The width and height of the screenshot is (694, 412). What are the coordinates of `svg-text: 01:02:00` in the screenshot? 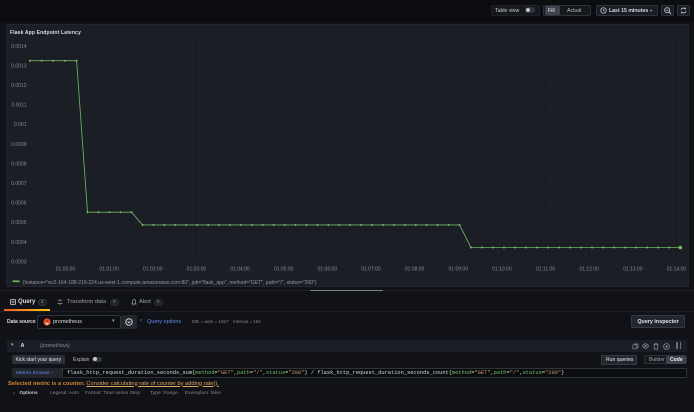 It's located at (153, 270).